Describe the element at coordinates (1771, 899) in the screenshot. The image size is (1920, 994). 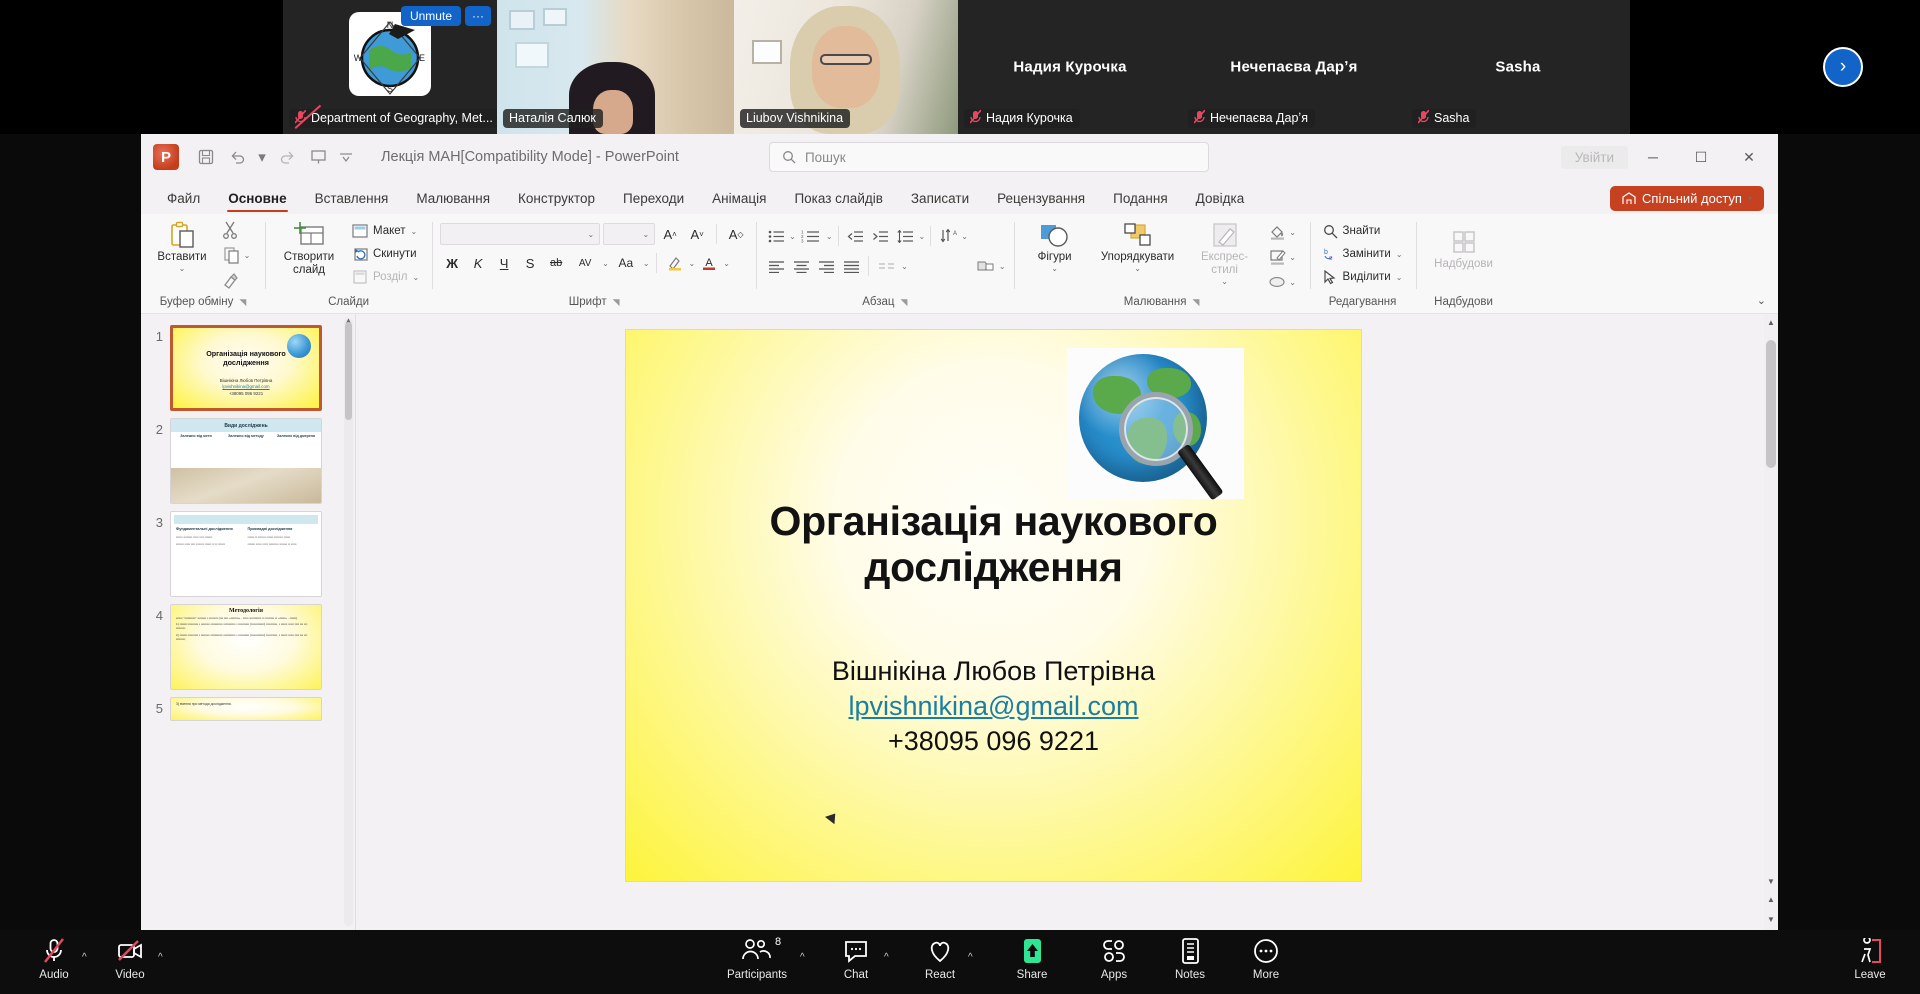
I see `previous-slide-arrow-icon: ▲` at that location.